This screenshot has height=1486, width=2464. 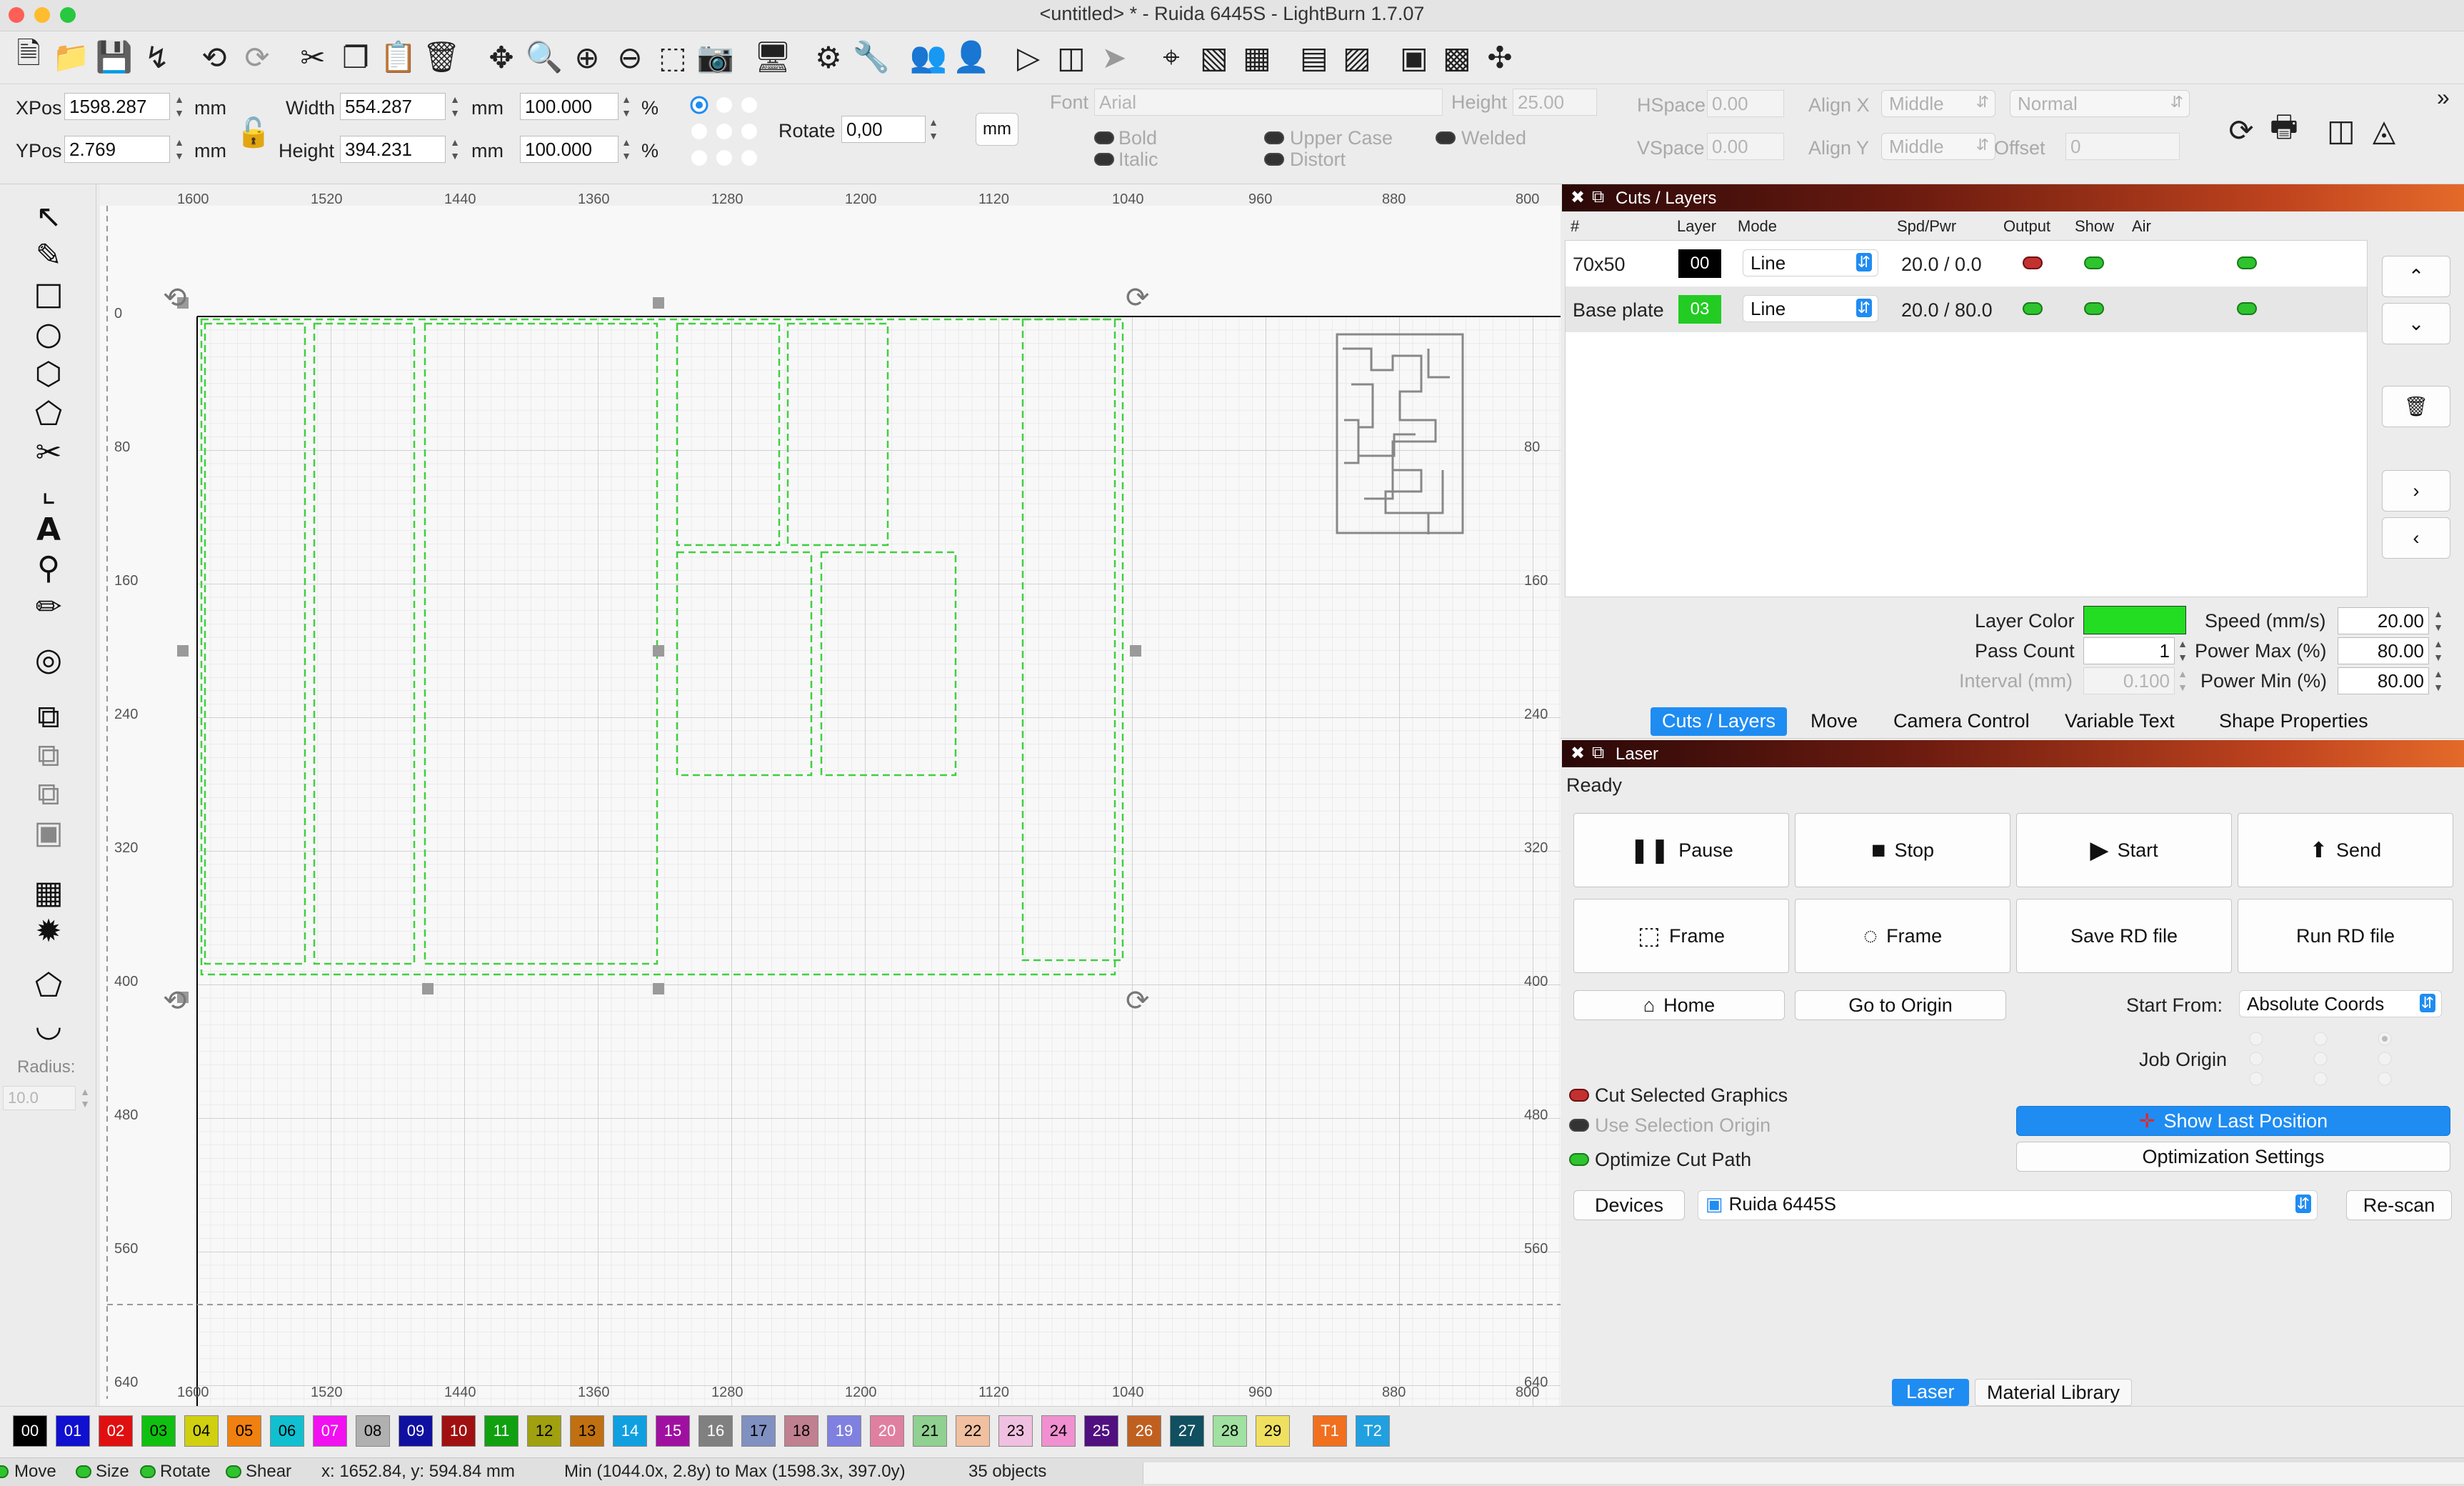 I want to click on vspace-input: 0.00, so click(x=1745, y=146).